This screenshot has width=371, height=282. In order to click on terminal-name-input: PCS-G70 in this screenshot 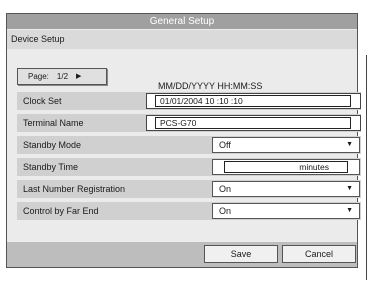, I will do `click(253, 123)`.